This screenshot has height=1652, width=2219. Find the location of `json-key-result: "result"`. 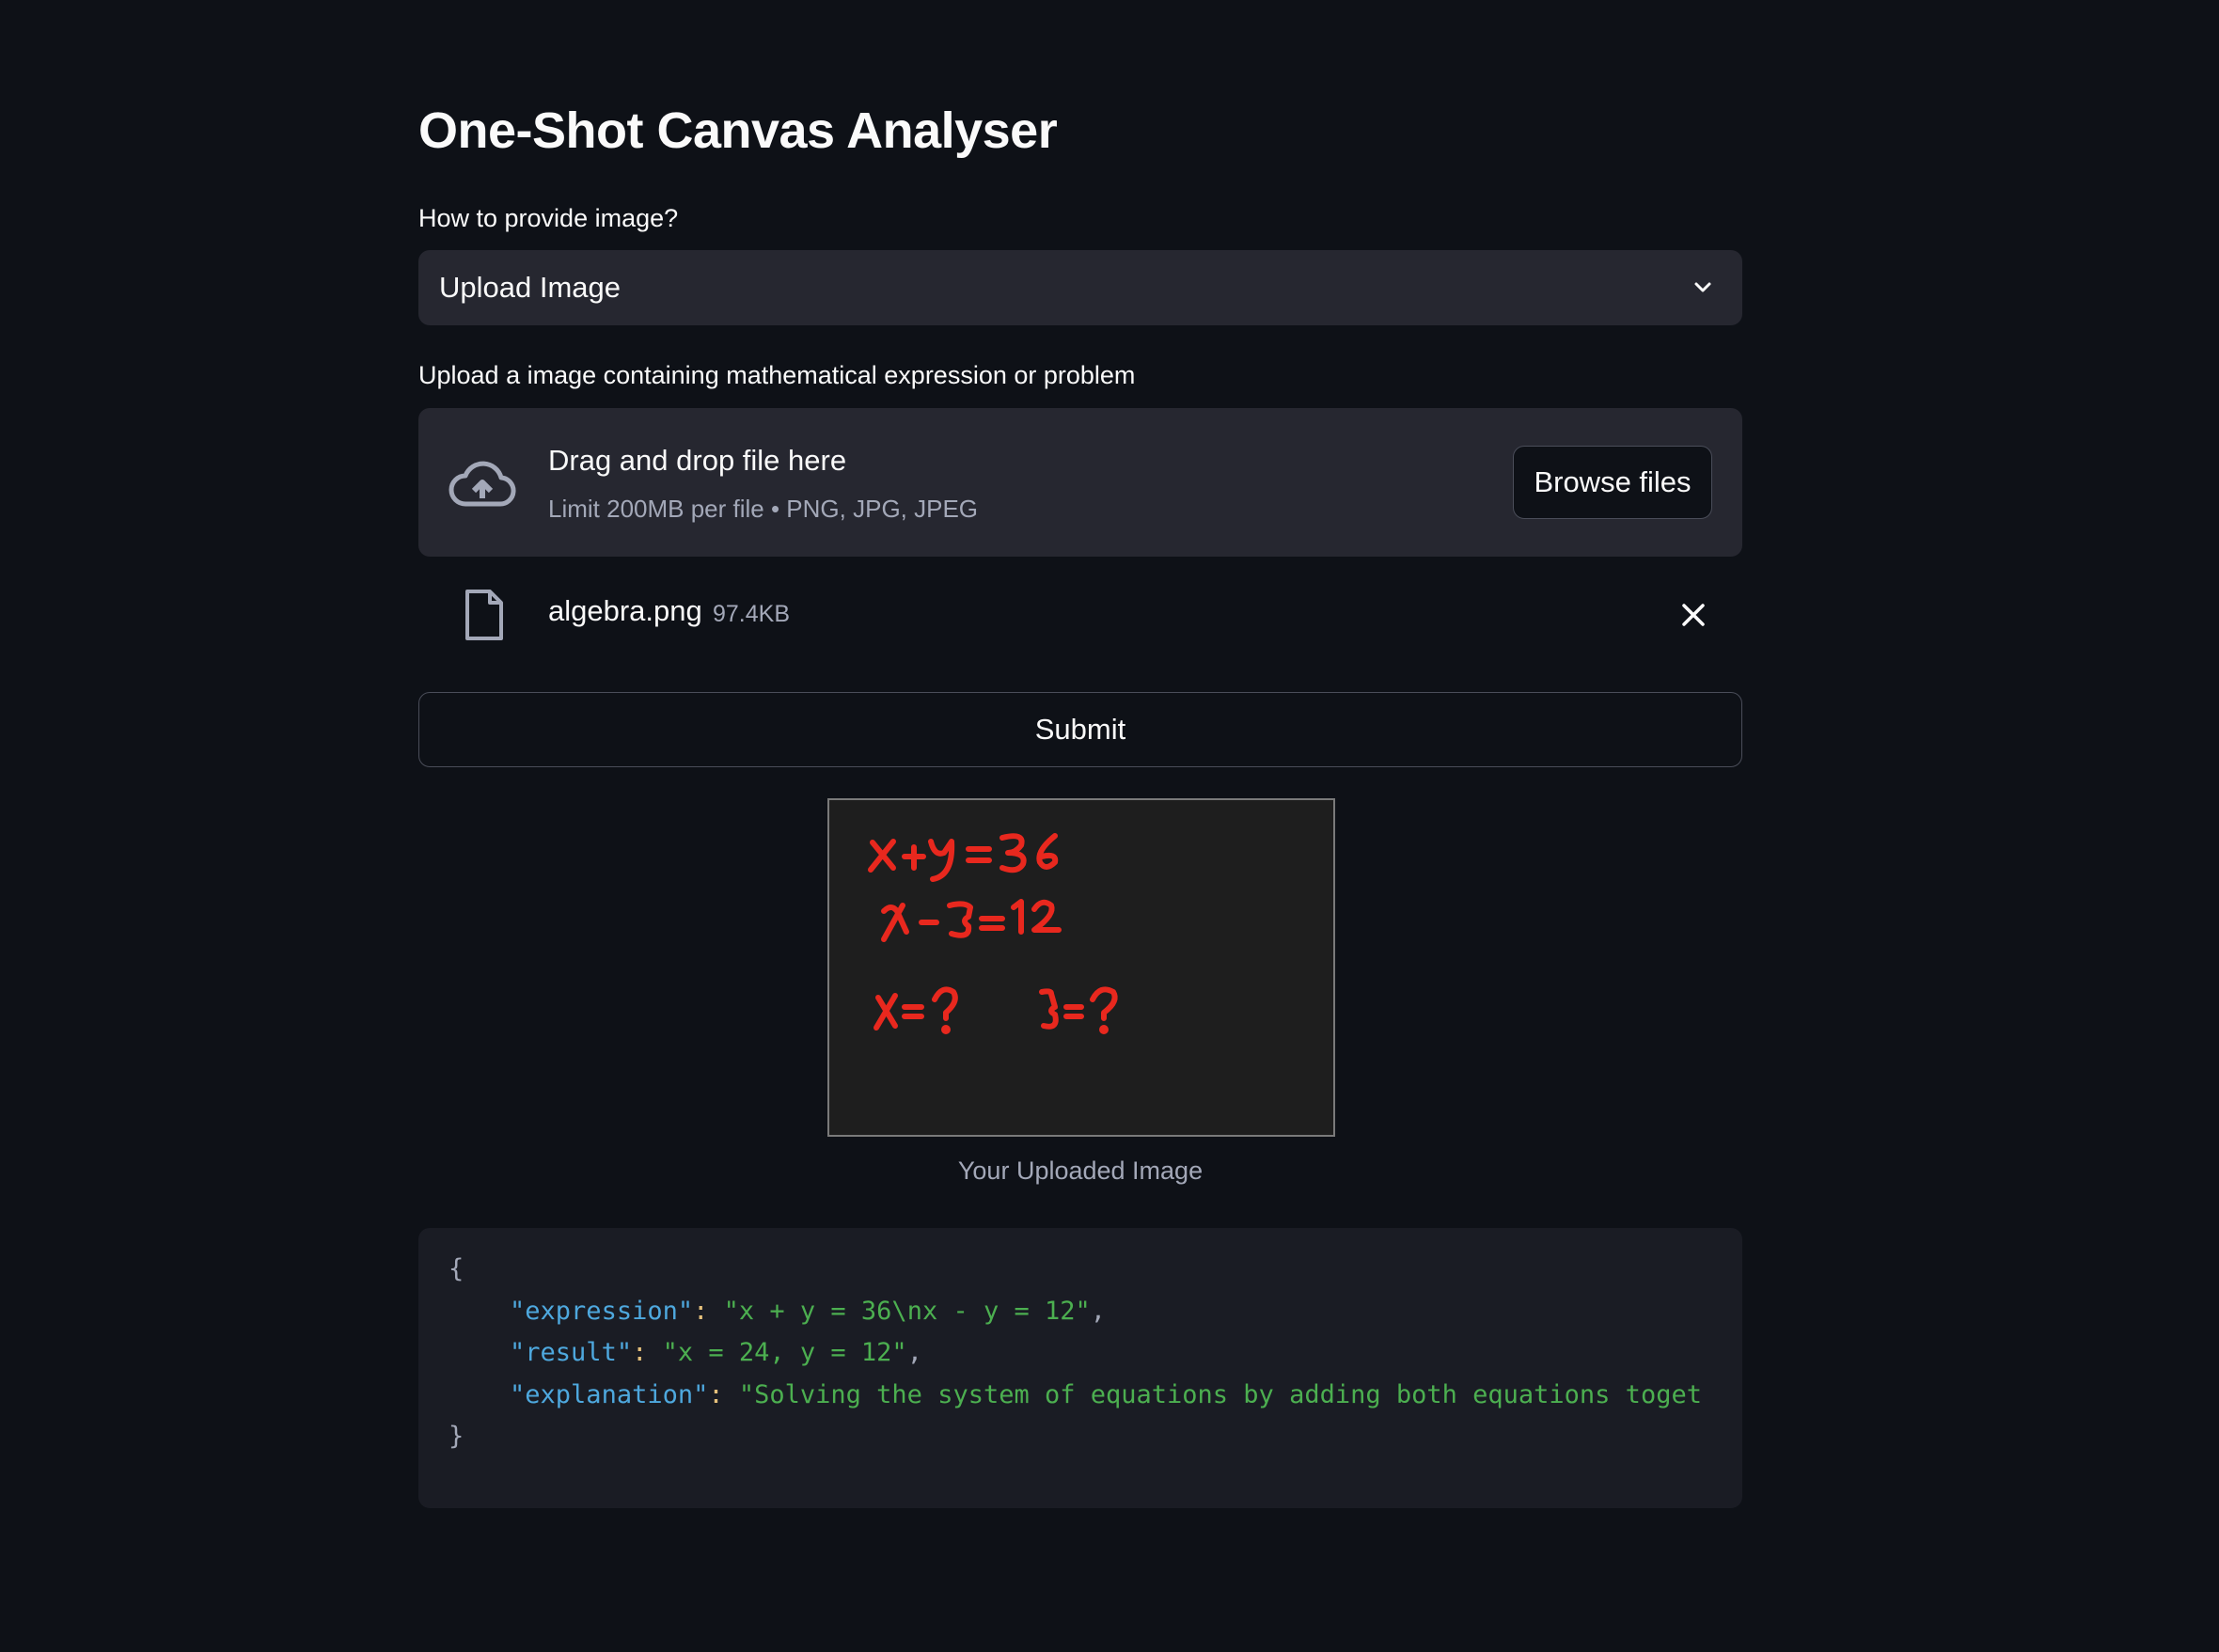

json-key-result: "result" is located at coordinates (571, 1352).